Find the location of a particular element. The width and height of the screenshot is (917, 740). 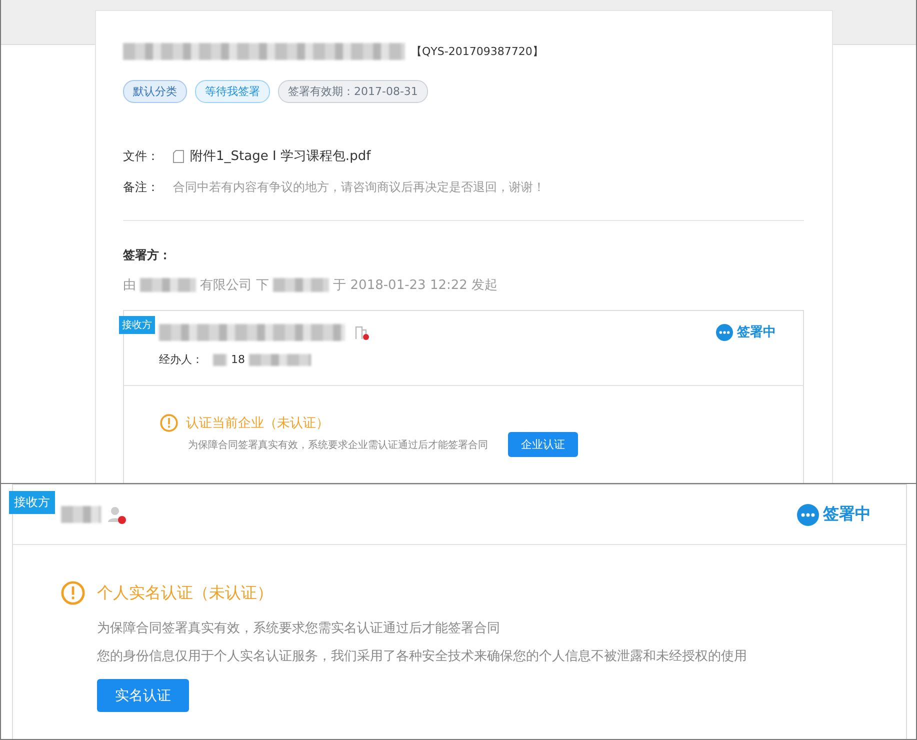

contract-tag: 签署有效期：2017-08-31 is located at coordinates (353, 91).